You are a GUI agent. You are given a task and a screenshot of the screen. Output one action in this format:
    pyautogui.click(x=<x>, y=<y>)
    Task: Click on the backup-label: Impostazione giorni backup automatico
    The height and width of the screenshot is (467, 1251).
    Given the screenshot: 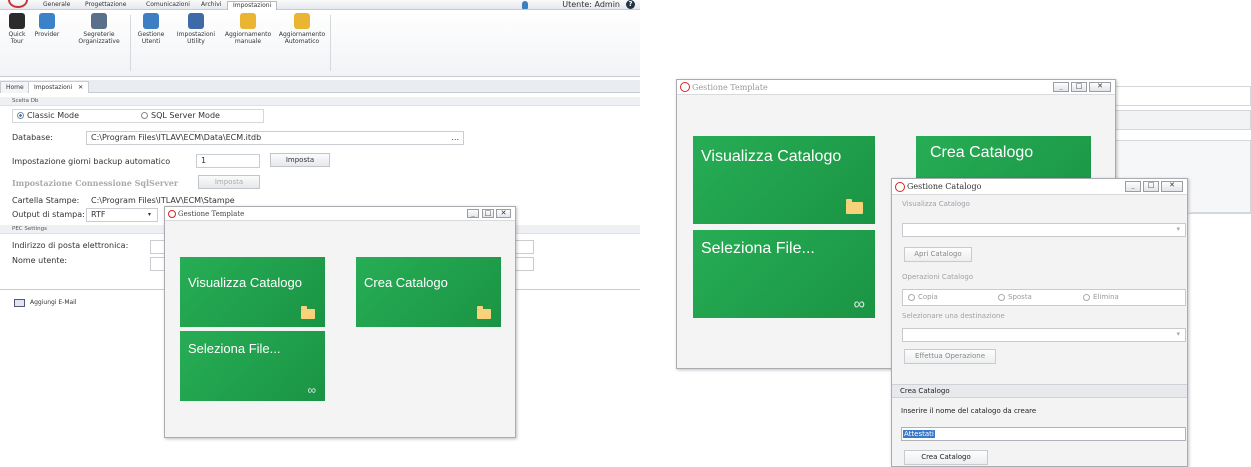 What is the action you would take?
    pyautogui.click(x=91, y=161)
    